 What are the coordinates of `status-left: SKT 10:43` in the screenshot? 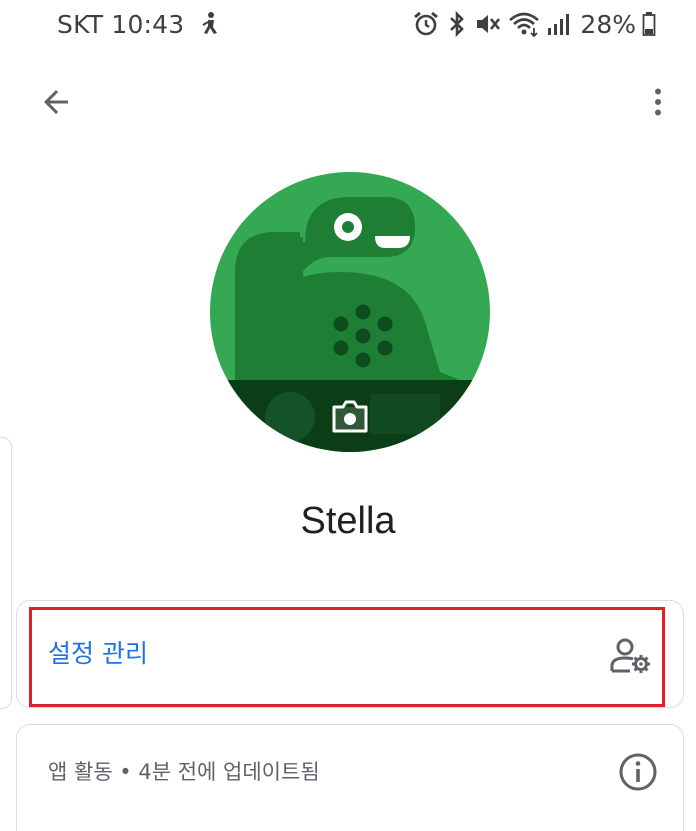 It's located at (139, 24).